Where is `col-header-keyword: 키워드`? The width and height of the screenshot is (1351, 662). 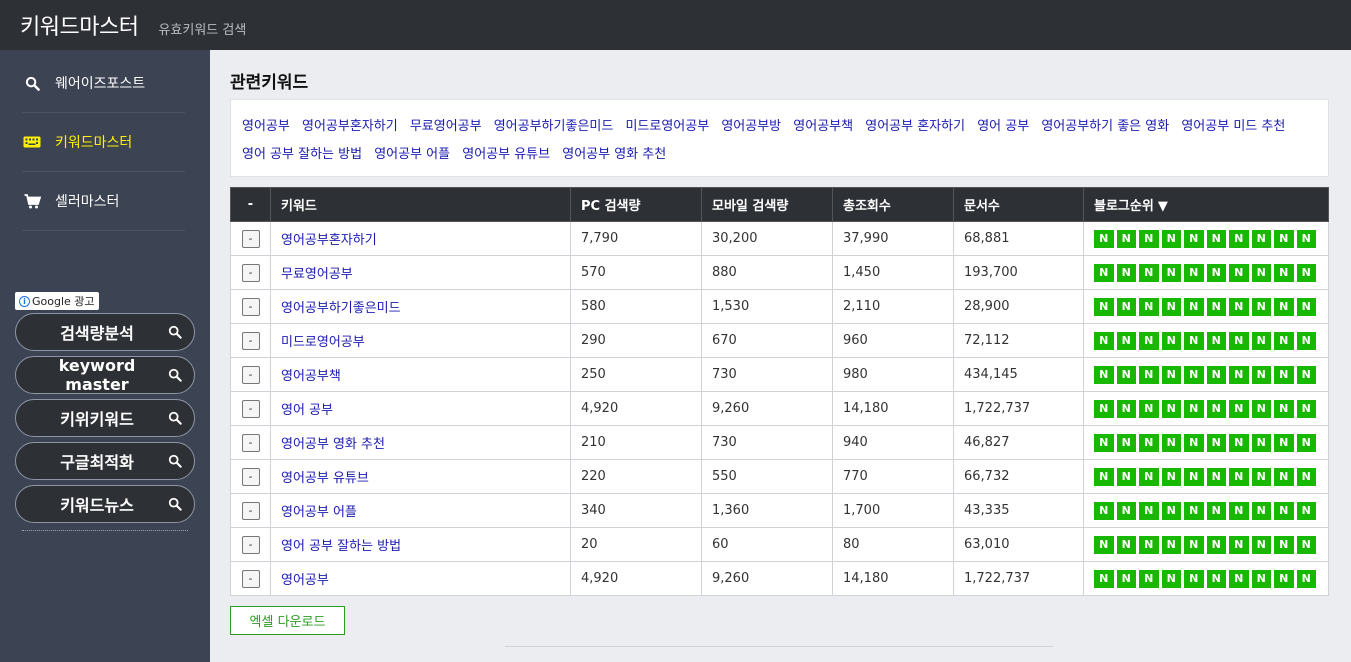 col-header-keyword: 키워드 is located at coordinates (420, 204).